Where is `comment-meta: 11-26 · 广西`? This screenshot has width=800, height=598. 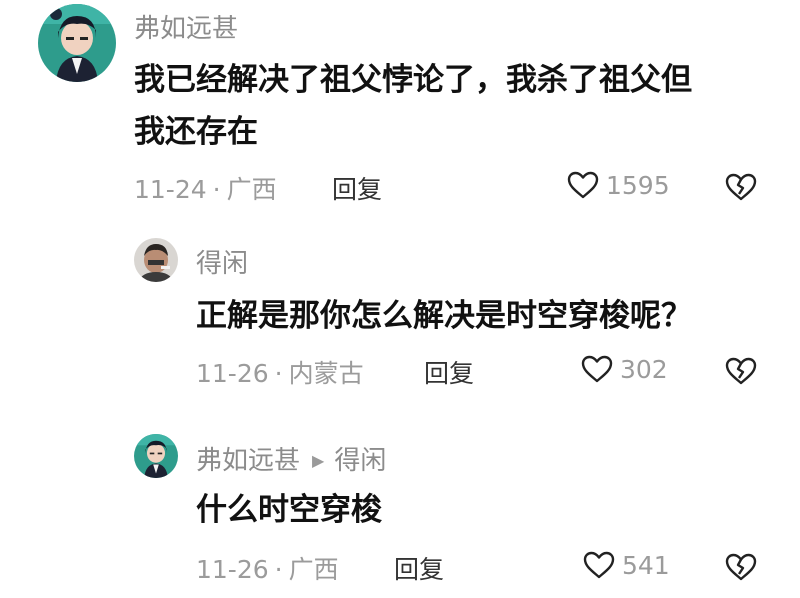
comment-meta: 11-26 · 广西 is located at coordinates (267, 568).